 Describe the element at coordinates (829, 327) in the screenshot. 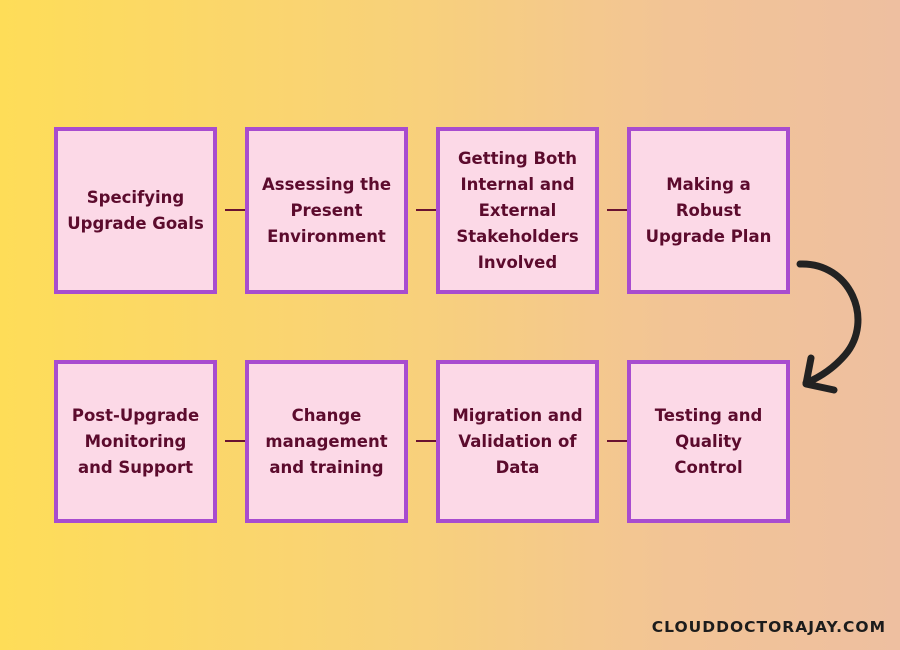

I see `curved-arrow-icon` at that location.